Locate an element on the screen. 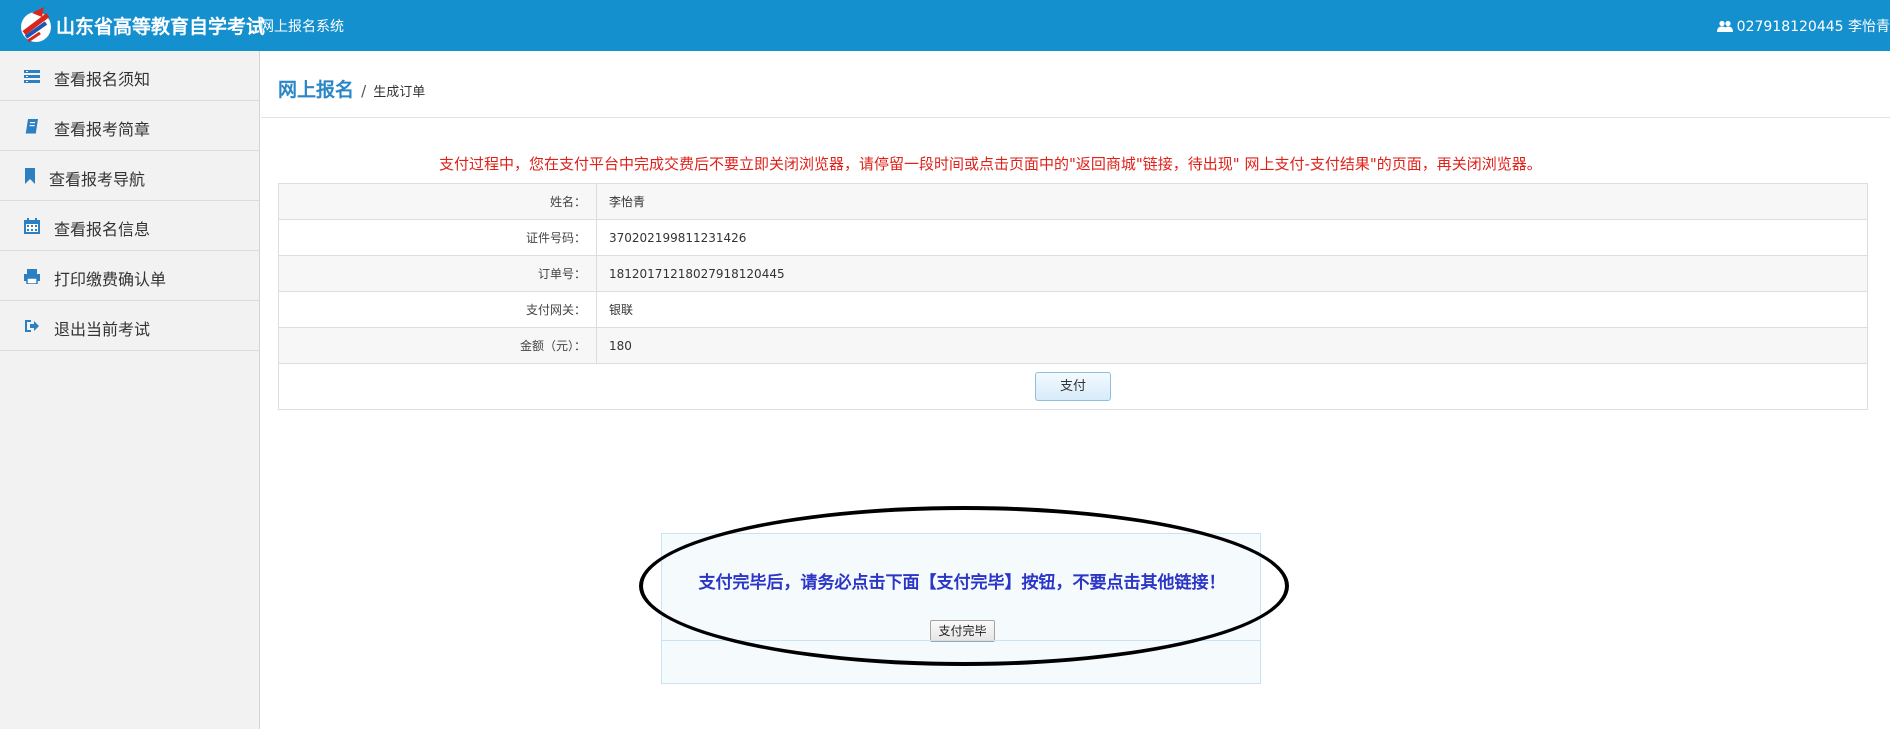 The width and height of the screenshot is (1890, 729). system-subtitle: 网上报名系统 is located at coordinates (302, 27).